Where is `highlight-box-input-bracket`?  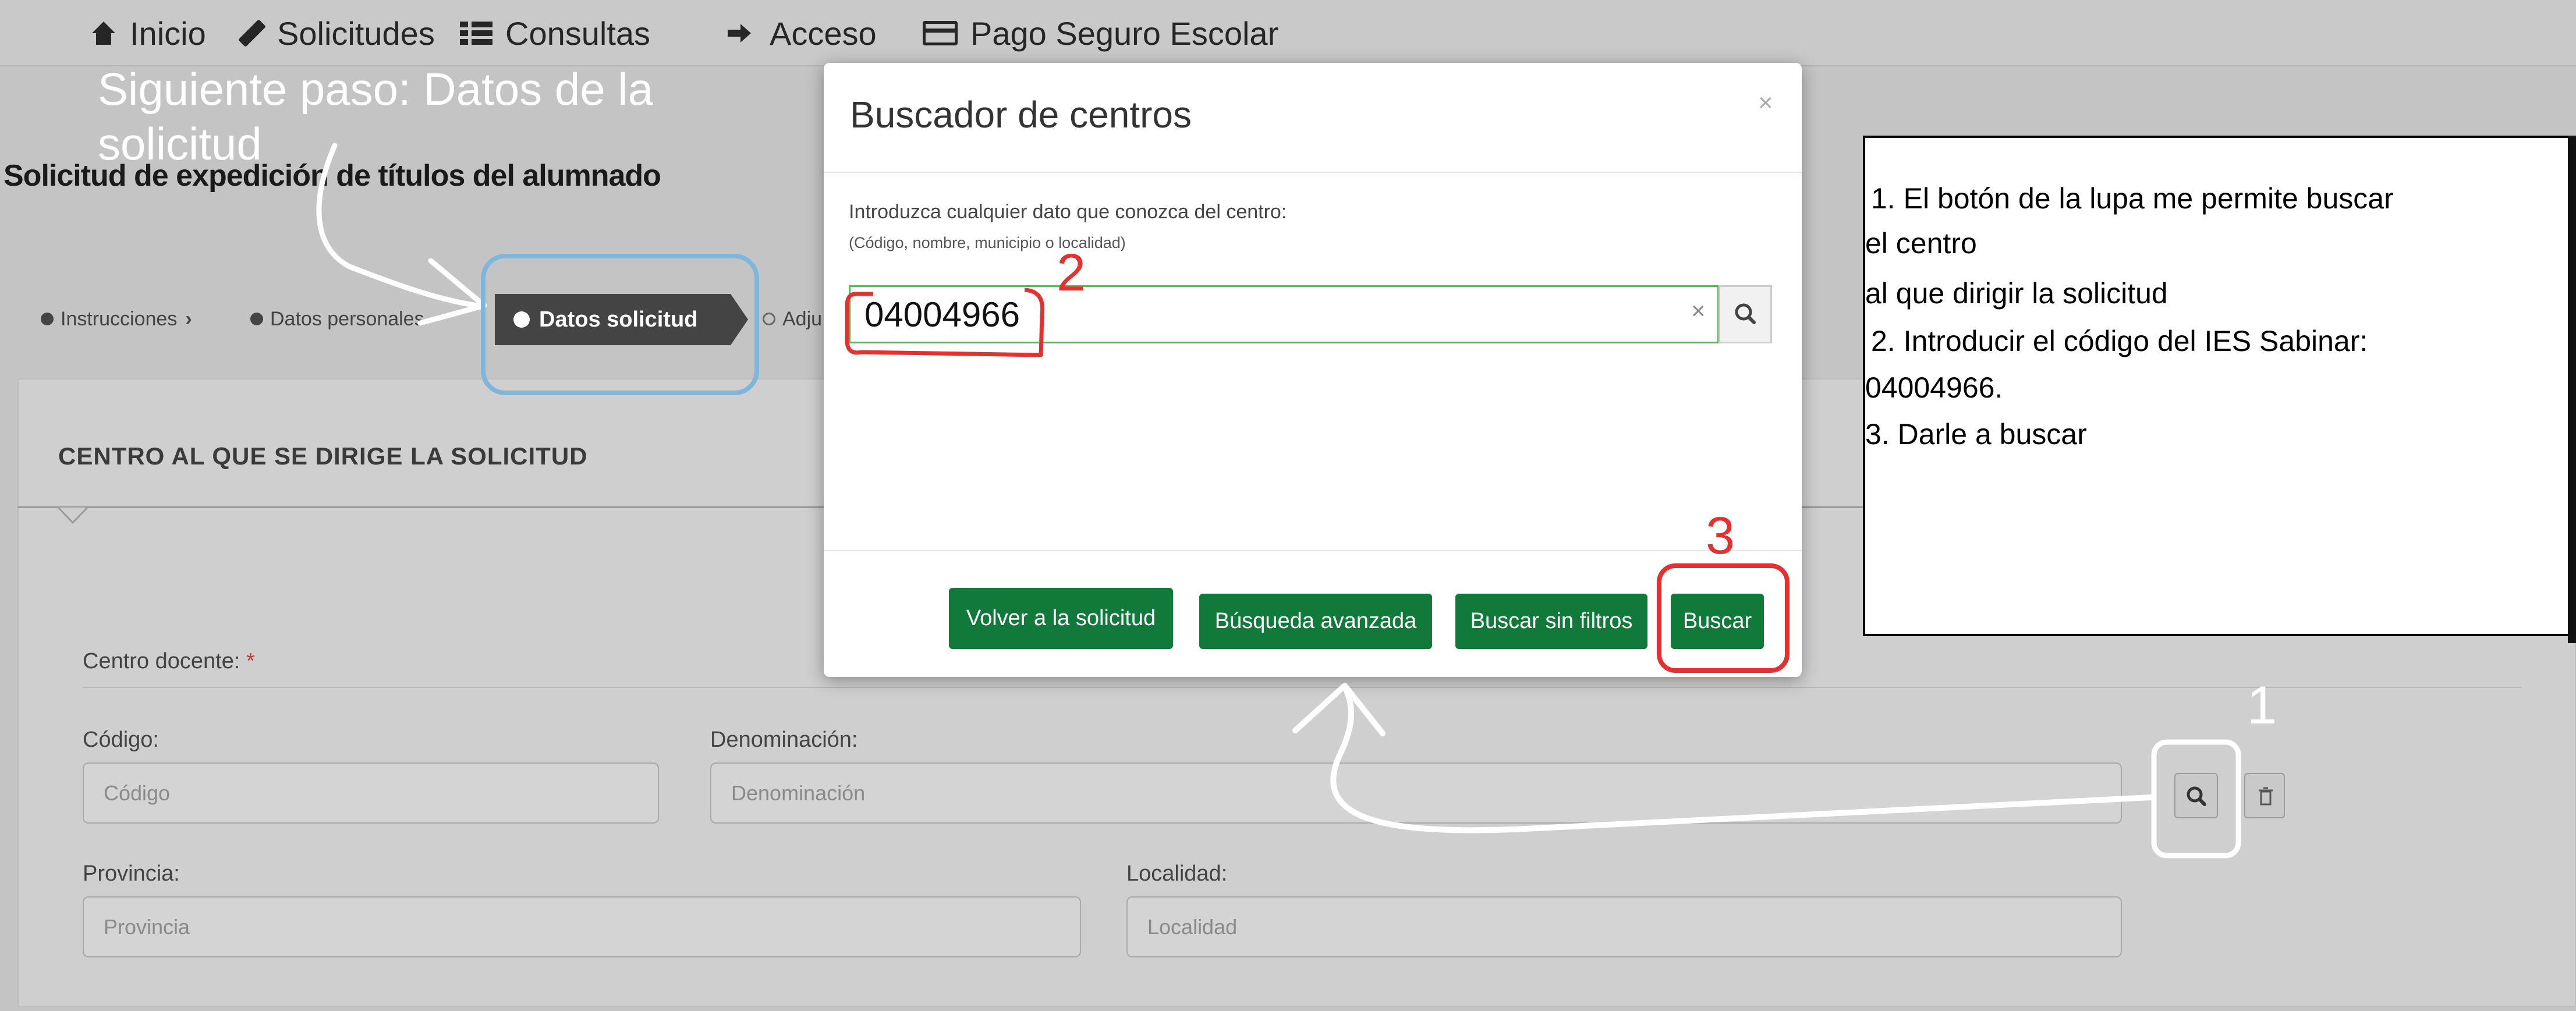
highlight-box-input-bracket is located at coordinates (1034, 322).